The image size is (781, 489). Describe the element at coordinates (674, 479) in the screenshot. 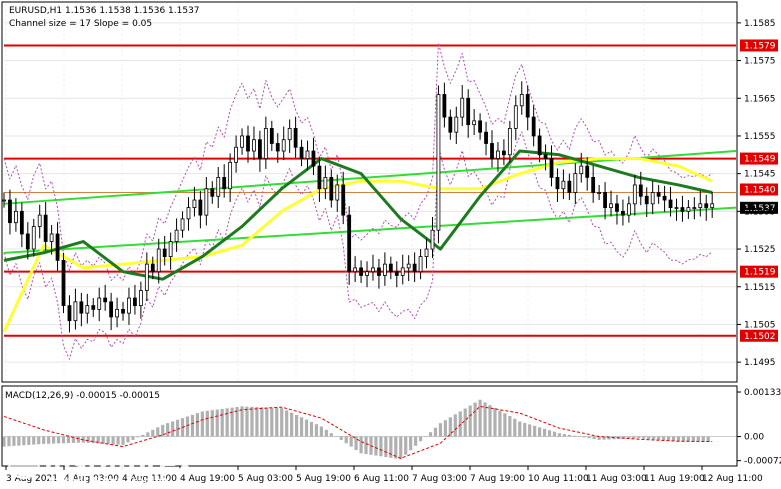

I see `time-tick-label: 11 Aug 19:00` at that location.